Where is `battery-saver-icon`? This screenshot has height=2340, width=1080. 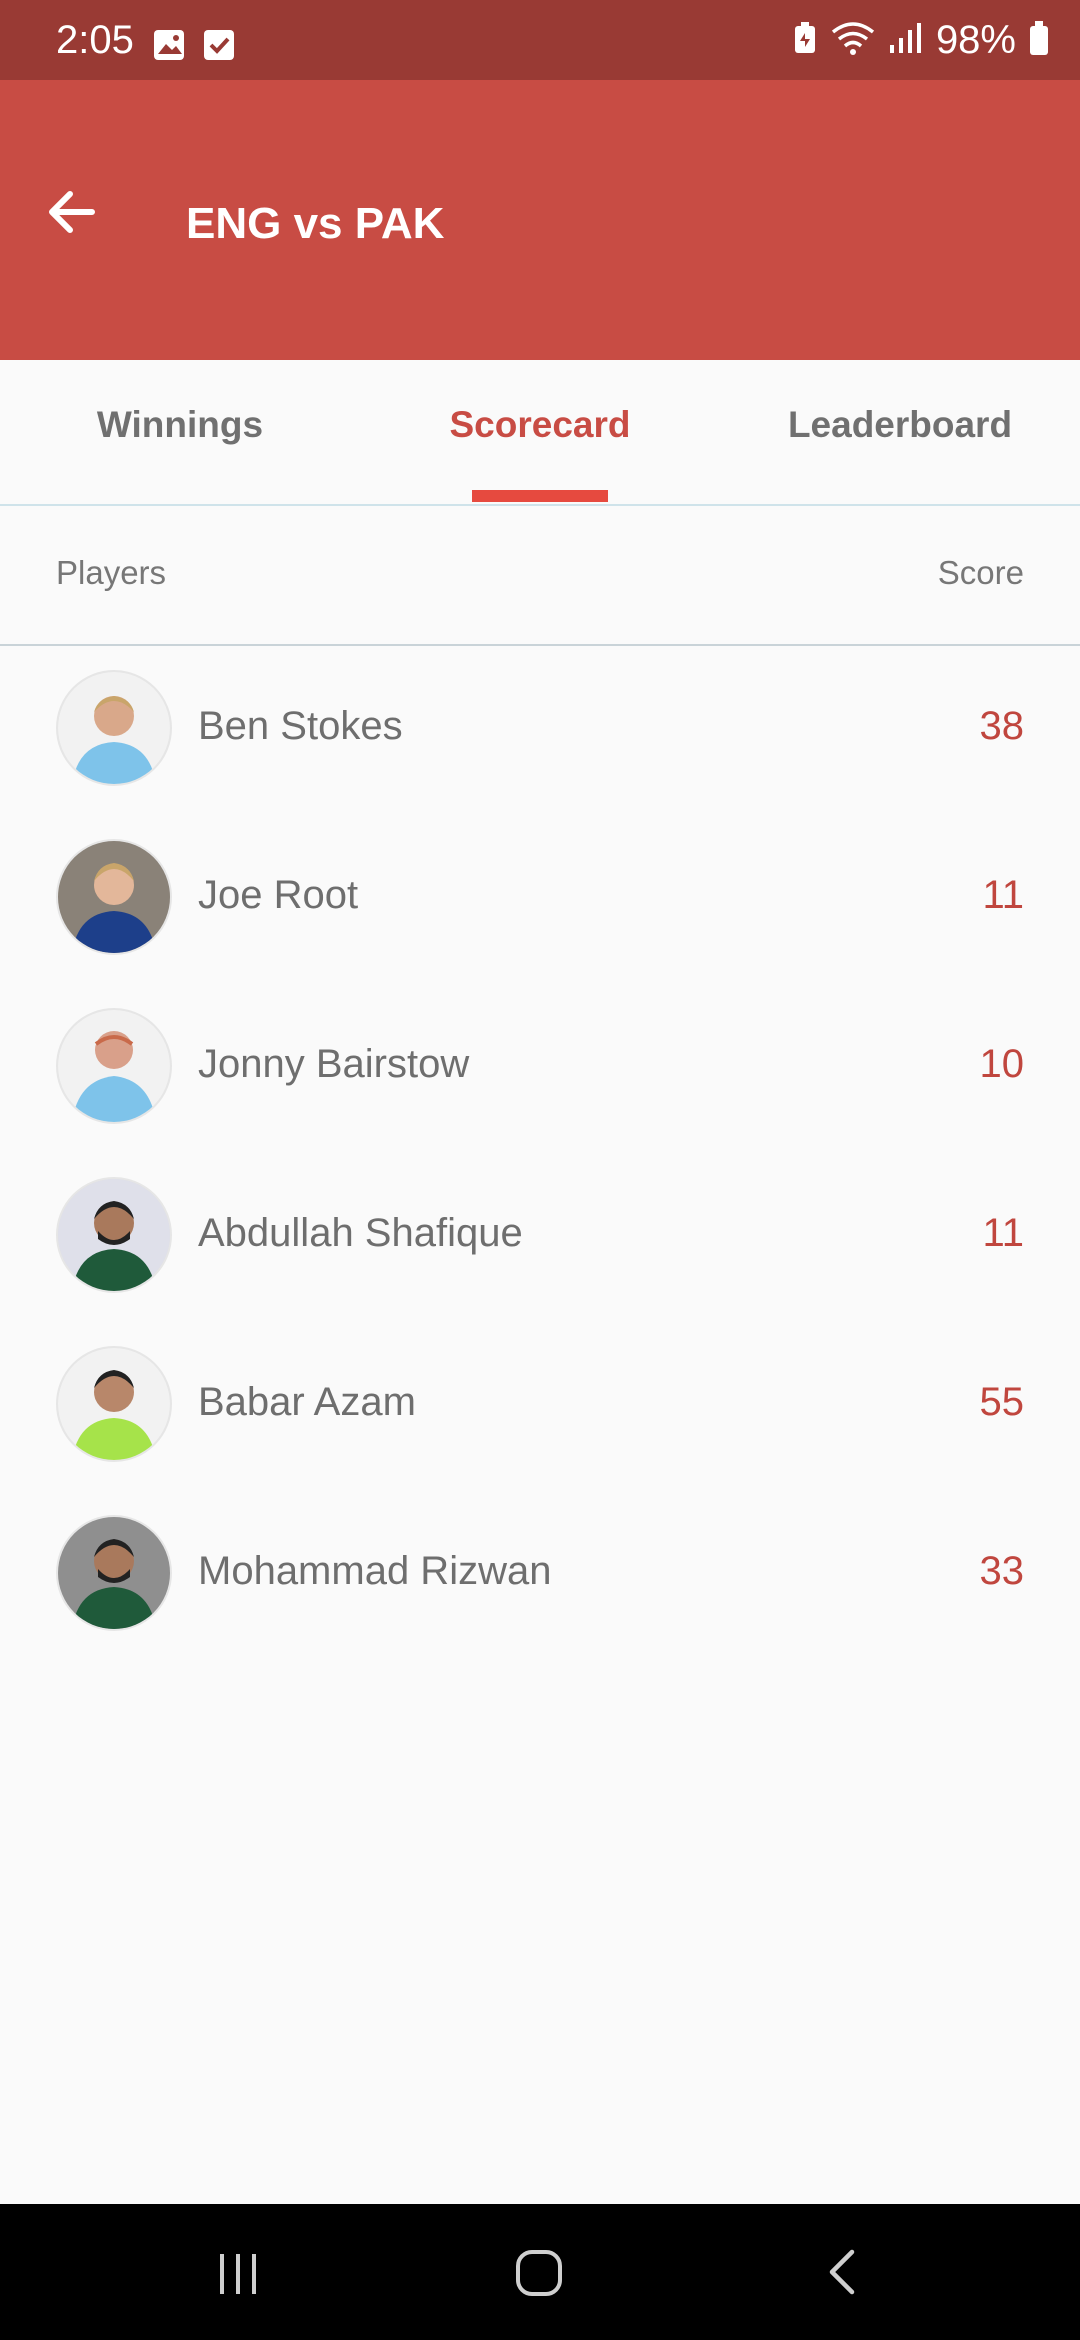 battery-saver-icon is located at coordinates (805, 40).